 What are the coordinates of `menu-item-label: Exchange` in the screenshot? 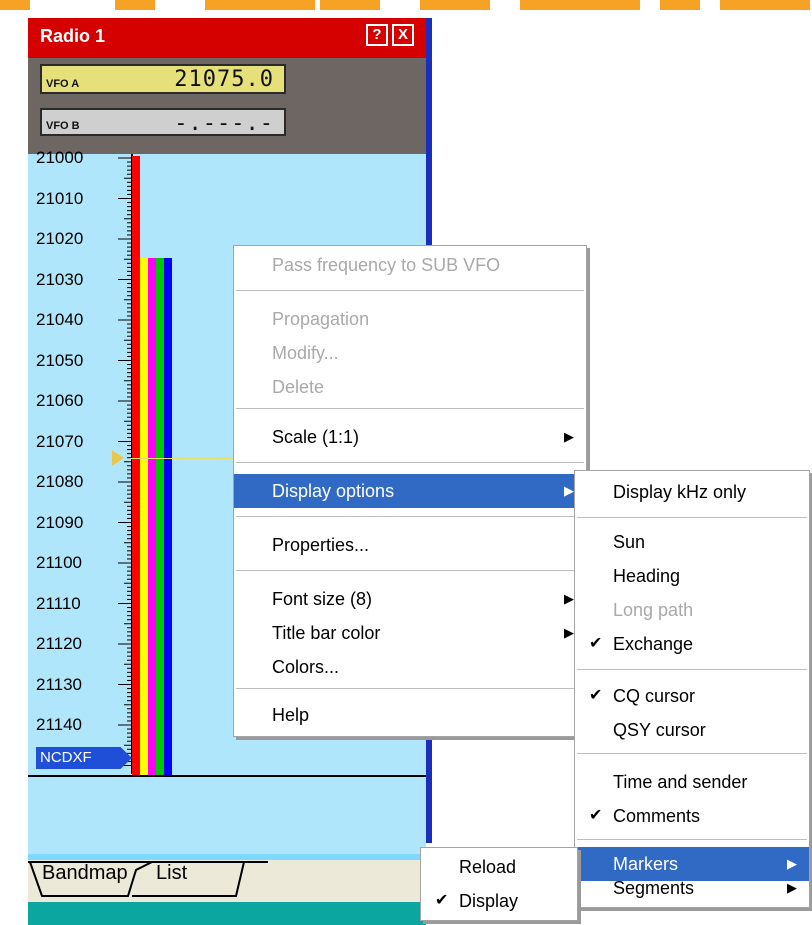 It's located at (653, 644).